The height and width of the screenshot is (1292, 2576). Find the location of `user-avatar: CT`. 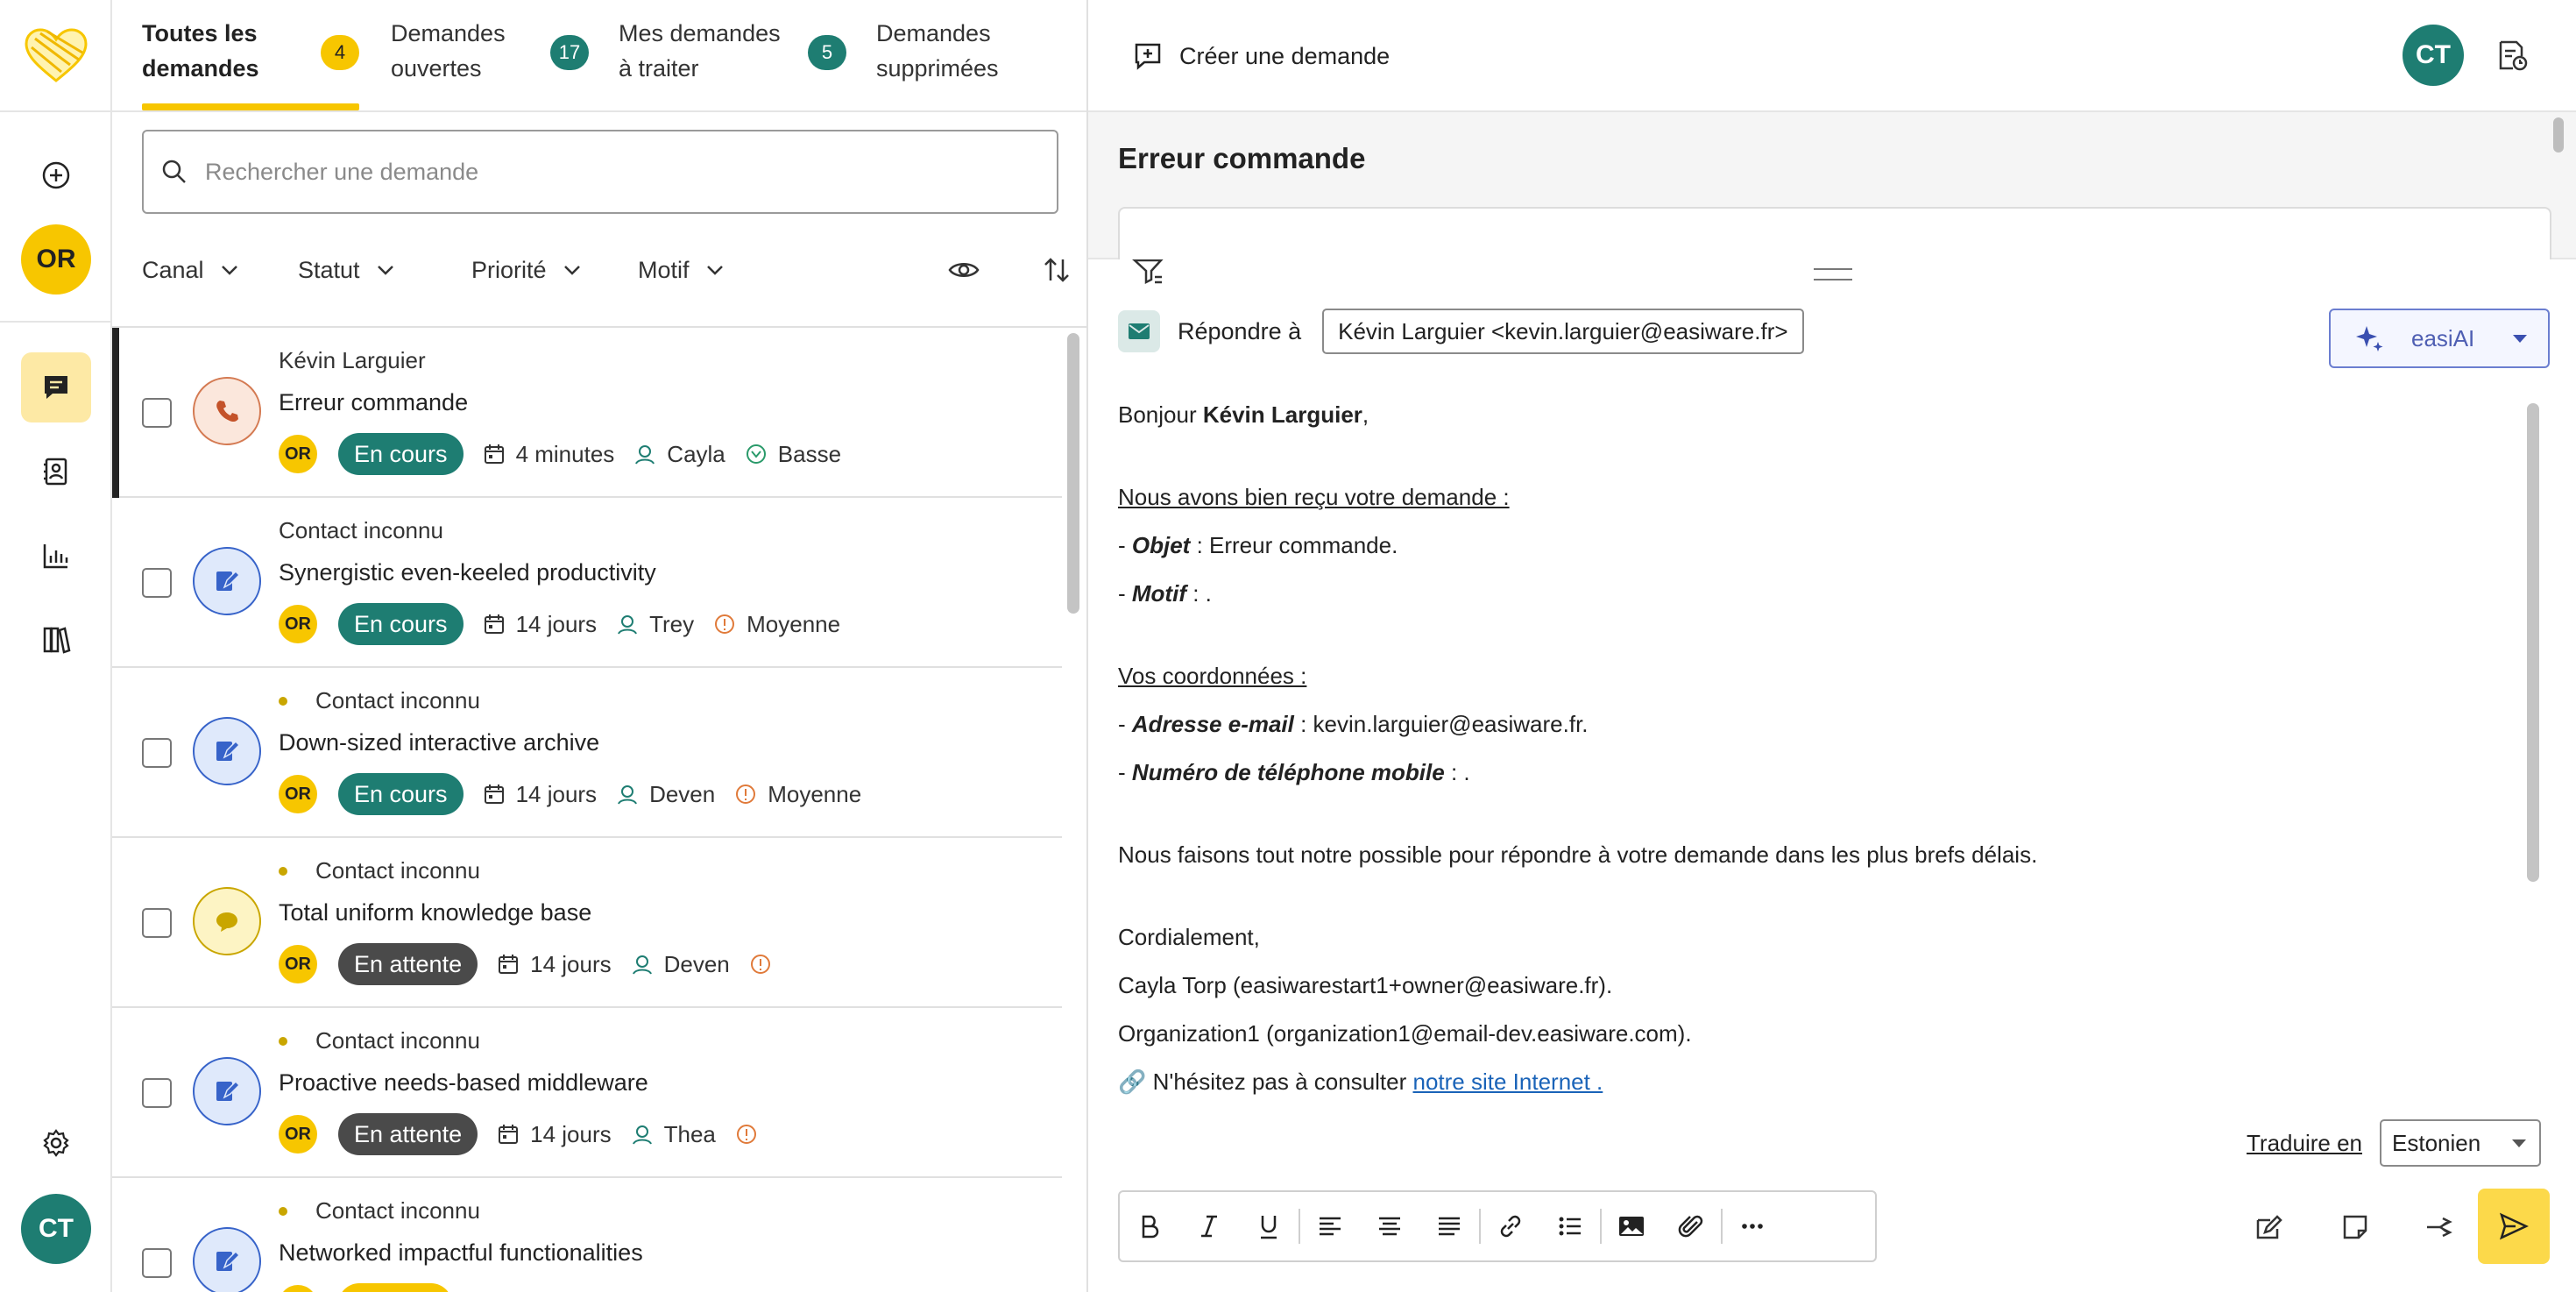

user-avatar: CT is located at coordinates (56, 1229).